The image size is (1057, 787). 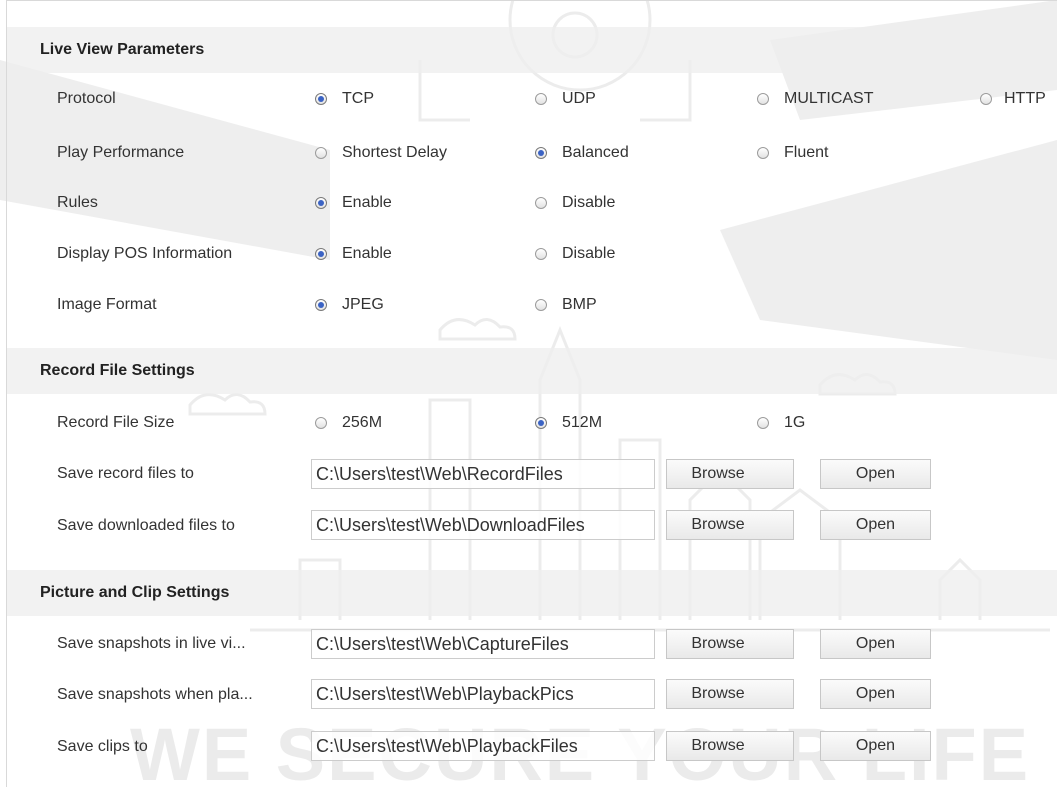 I want to click on option-label: HTTP, so click(x=1025, y=98).